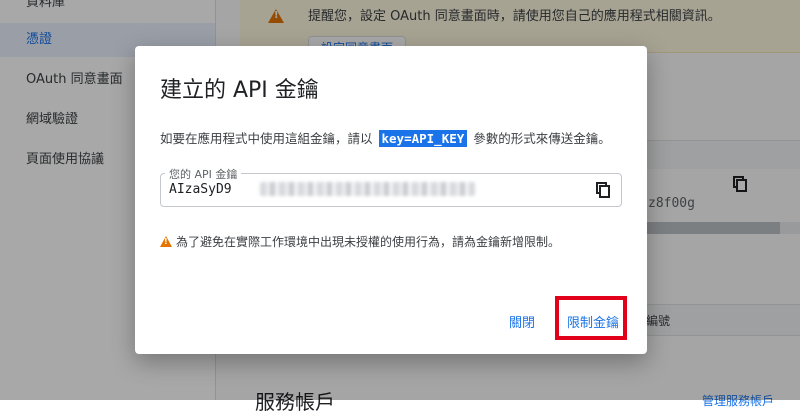 Image resolution: width=800 pixels, height=415 pixels. I want to click on highlight-annotation-box, so click(591, 318).